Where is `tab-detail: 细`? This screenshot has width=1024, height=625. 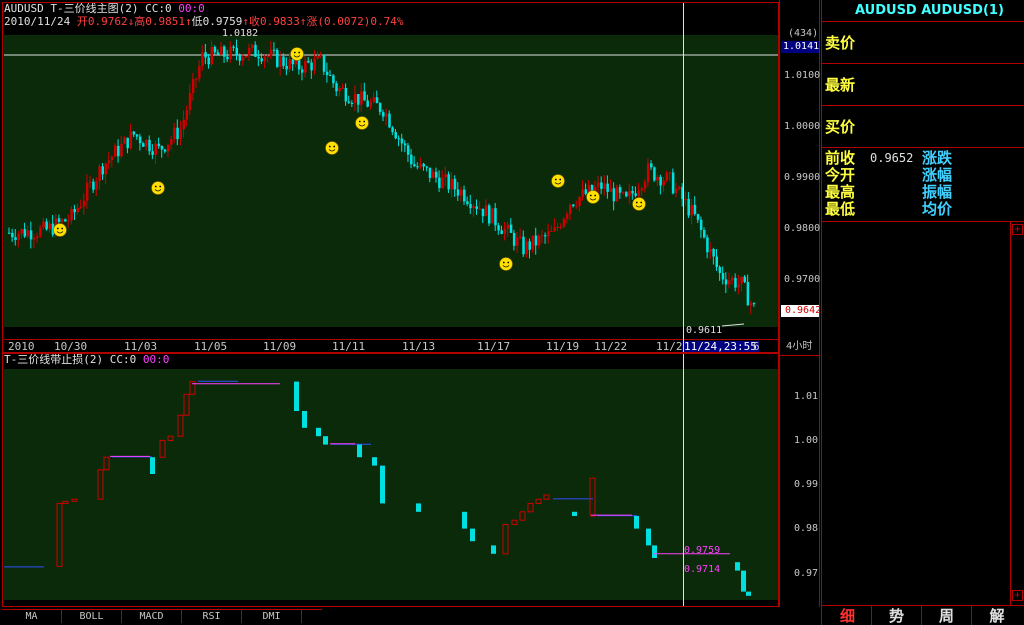 tab-detail: 细 is located at coordinates (848, 615).